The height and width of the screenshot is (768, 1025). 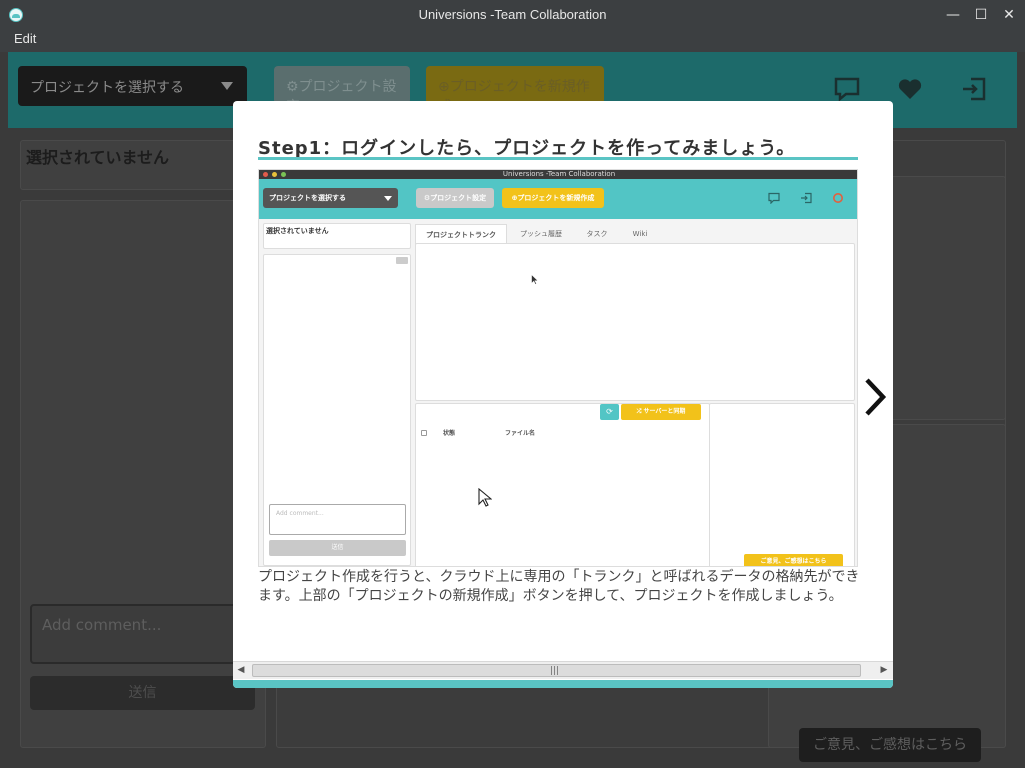 I want to click on window-titlebar: Universions -Team Collaboration — ☐ ✕, so click(x=512, y=15).